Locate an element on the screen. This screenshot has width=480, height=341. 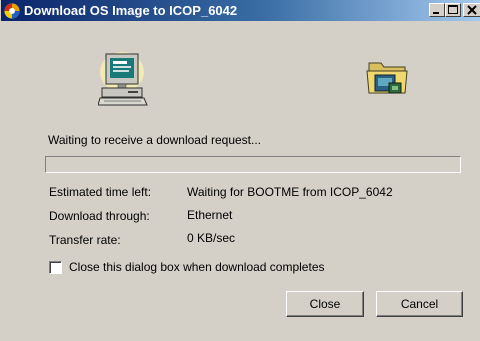
cancel-button: Cancel is located at coordinates (419, 304).